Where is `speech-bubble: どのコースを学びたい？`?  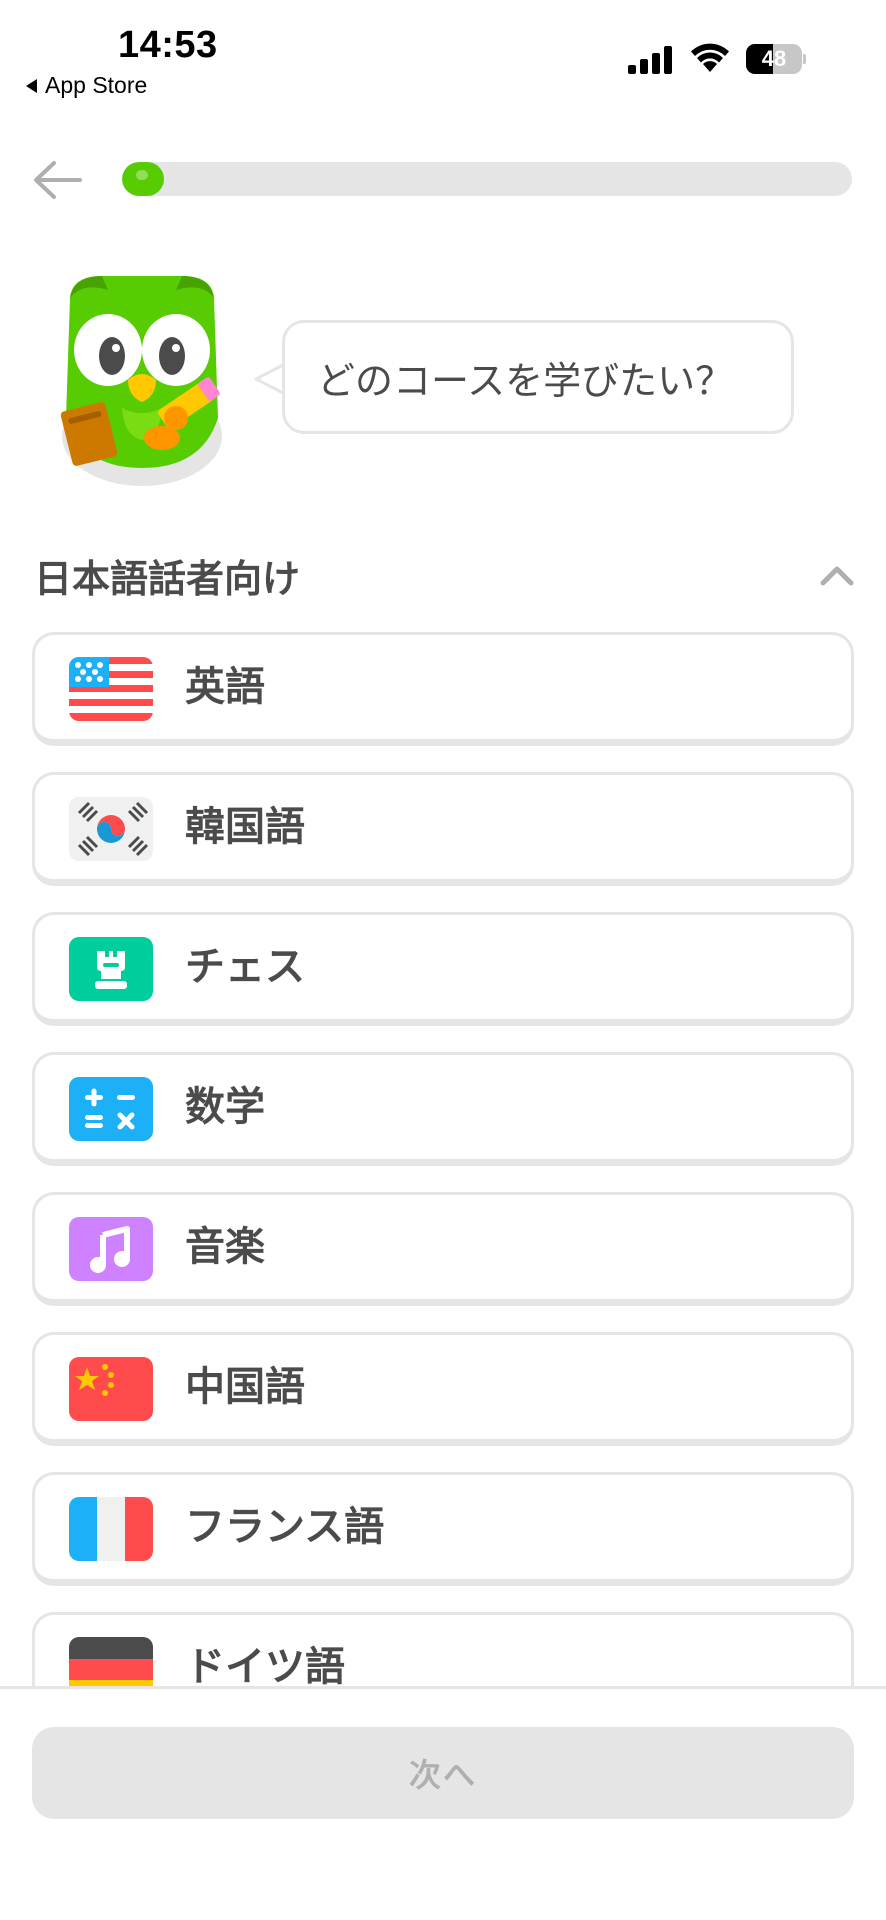
speech-bubble: どのコースを学びたい？ is located at coordinates (538, 377).